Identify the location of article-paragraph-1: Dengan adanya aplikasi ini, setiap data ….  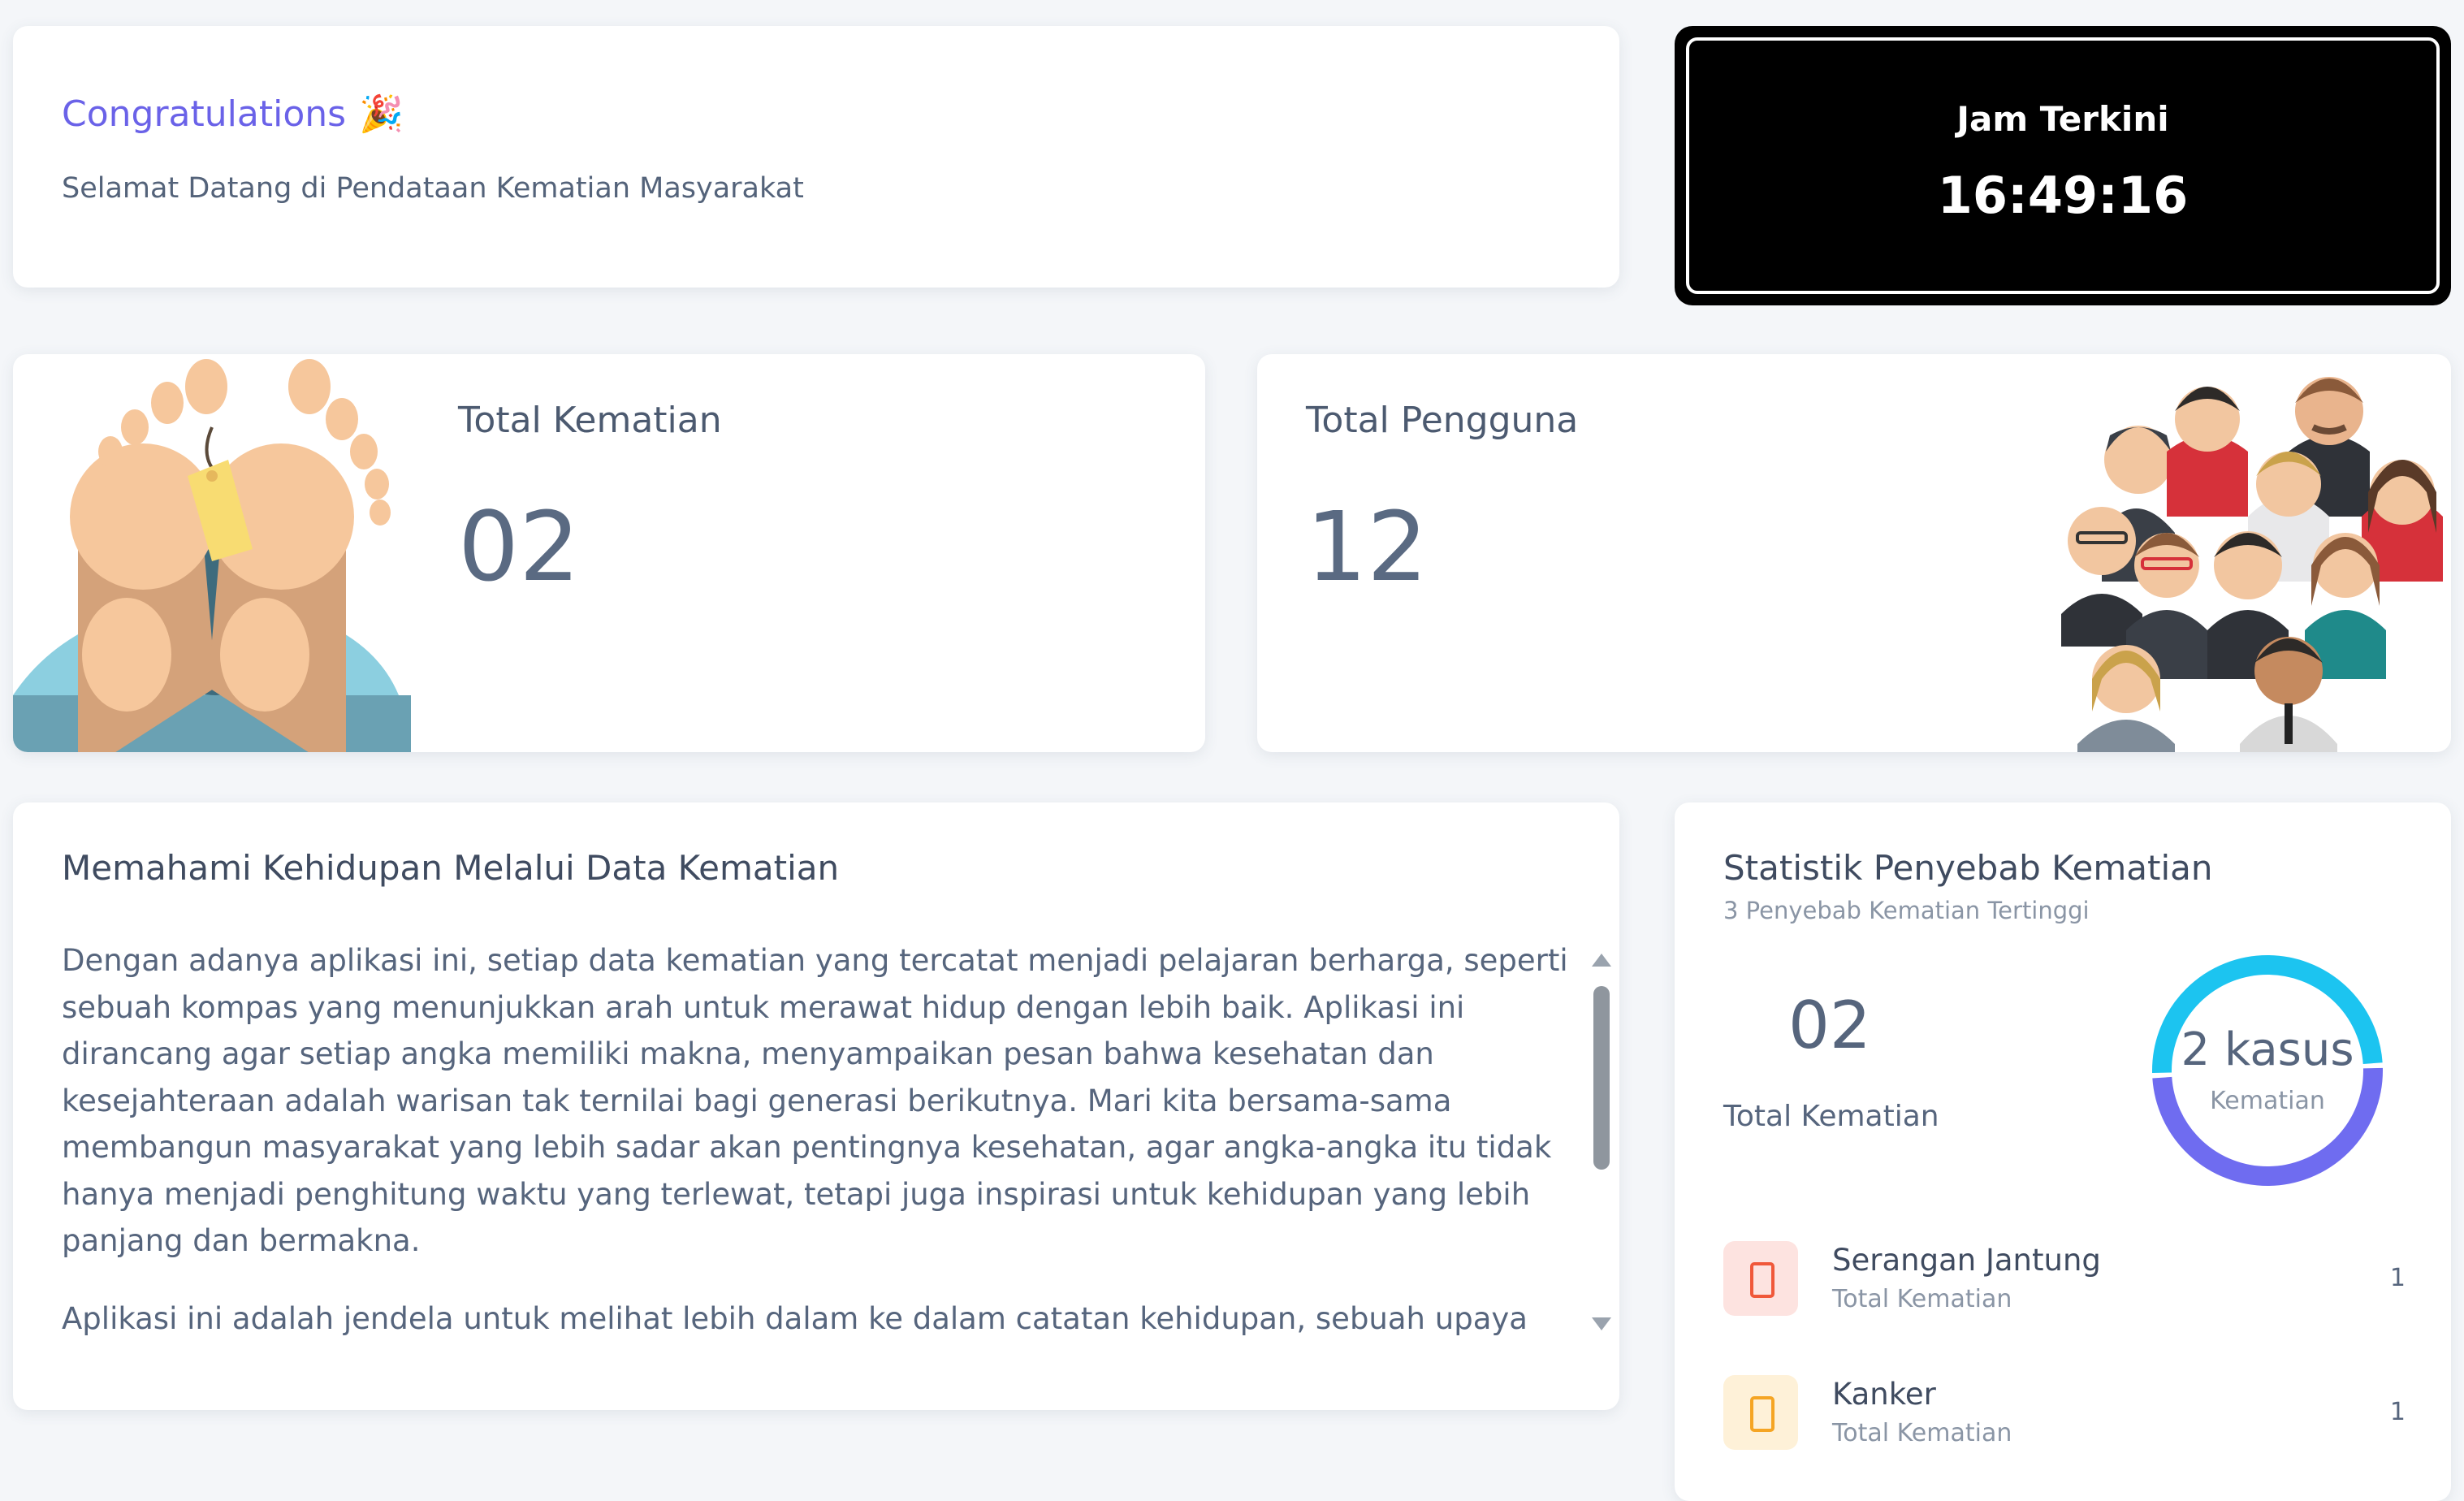
(815, 1100).